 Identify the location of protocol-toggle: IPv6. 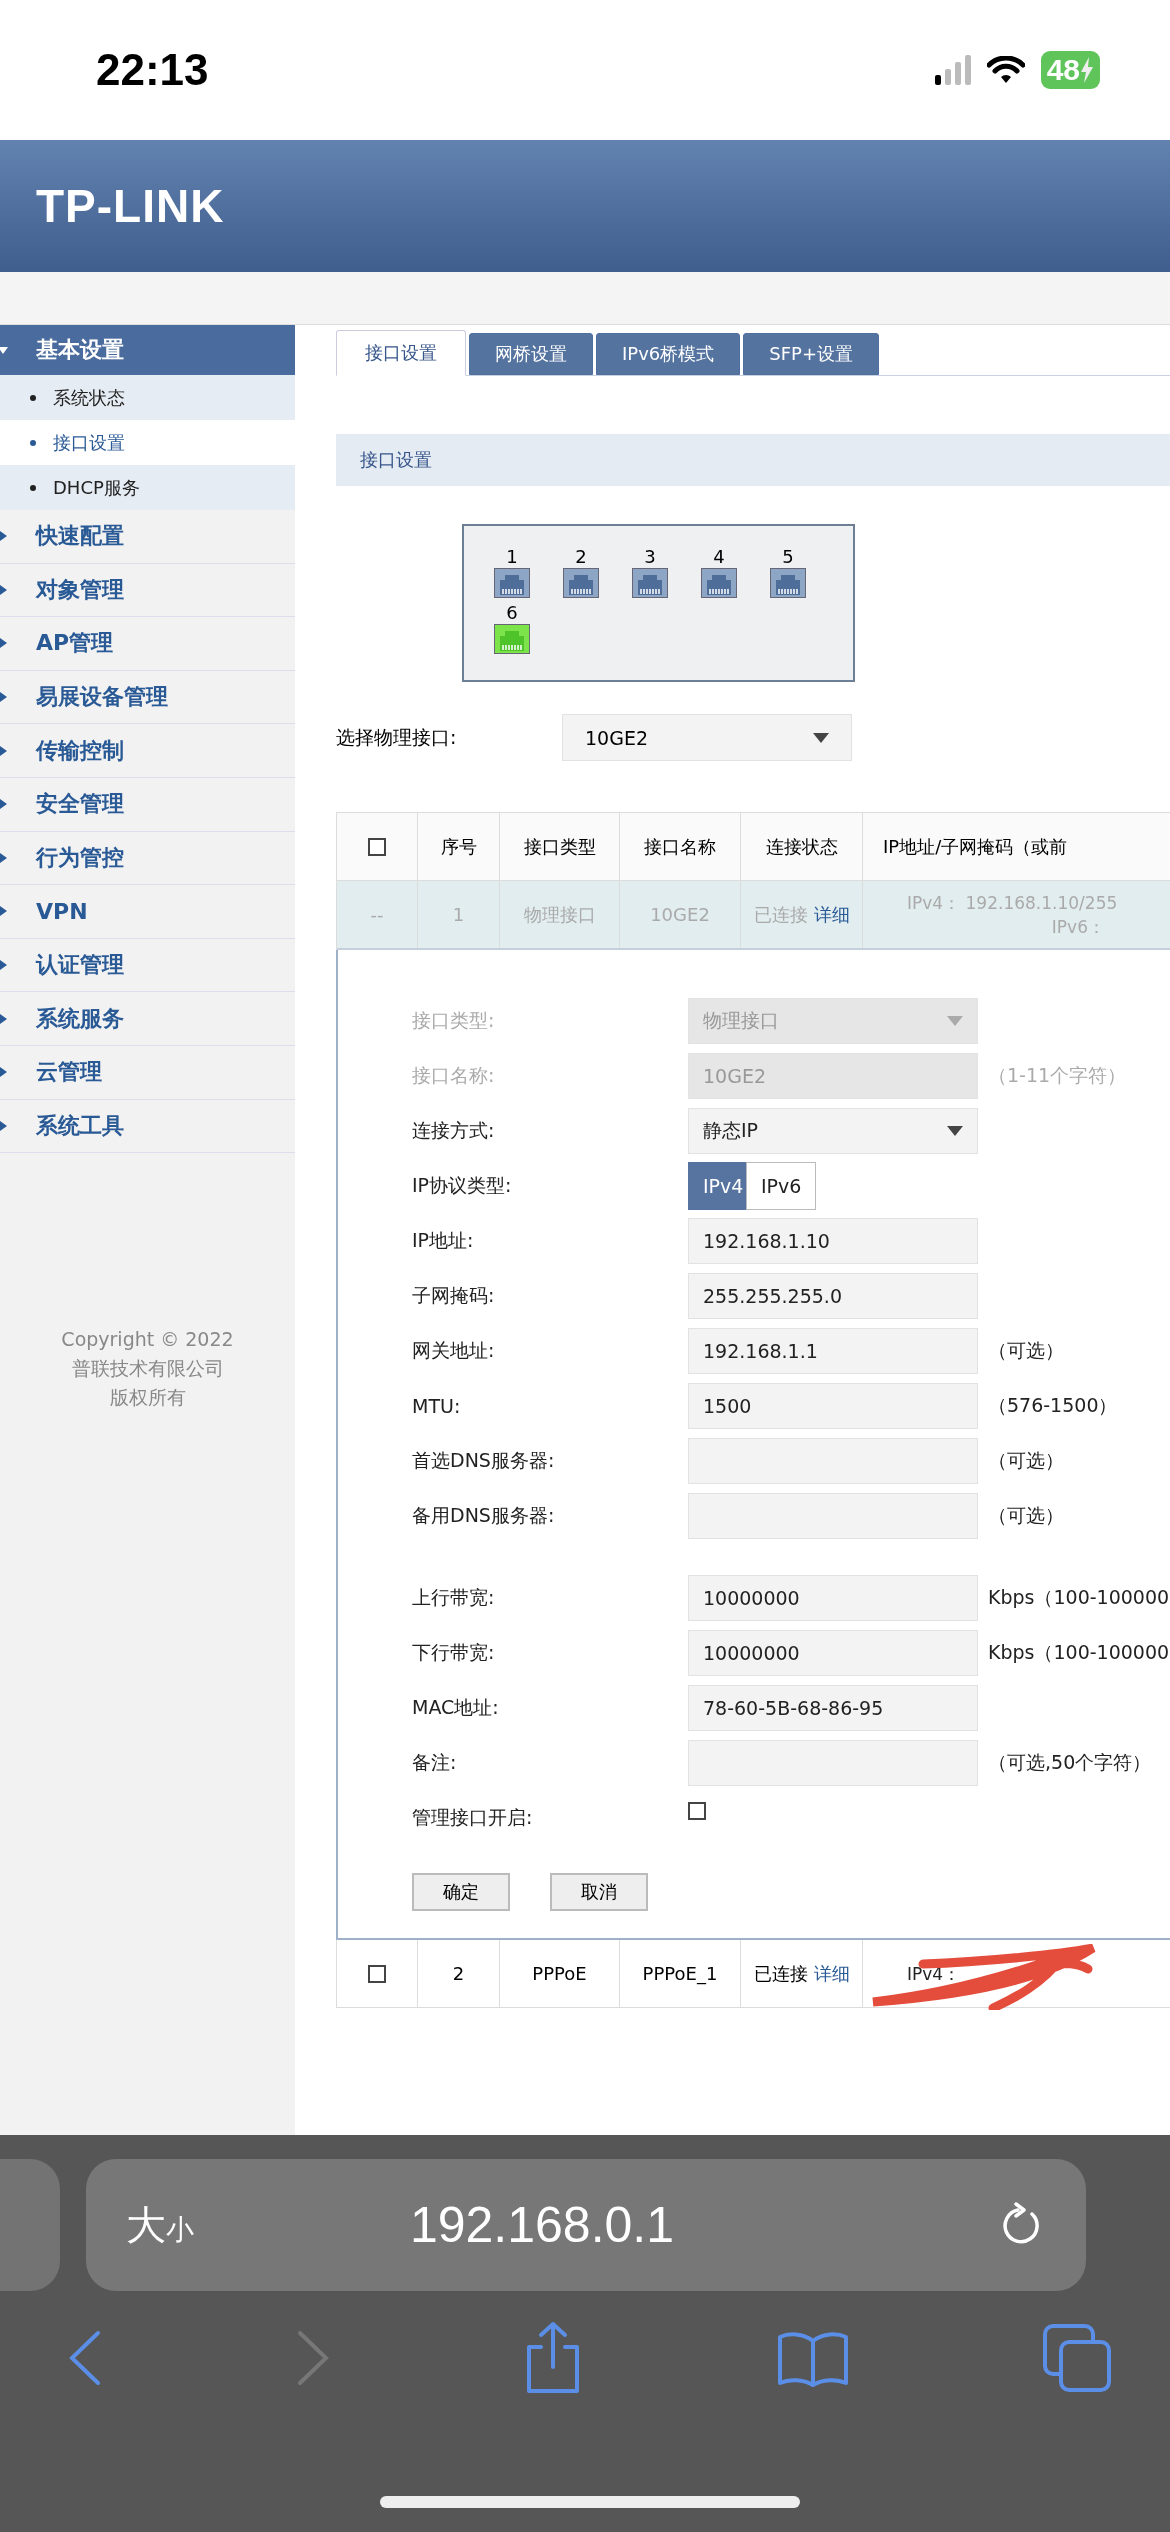
(781, 1185).